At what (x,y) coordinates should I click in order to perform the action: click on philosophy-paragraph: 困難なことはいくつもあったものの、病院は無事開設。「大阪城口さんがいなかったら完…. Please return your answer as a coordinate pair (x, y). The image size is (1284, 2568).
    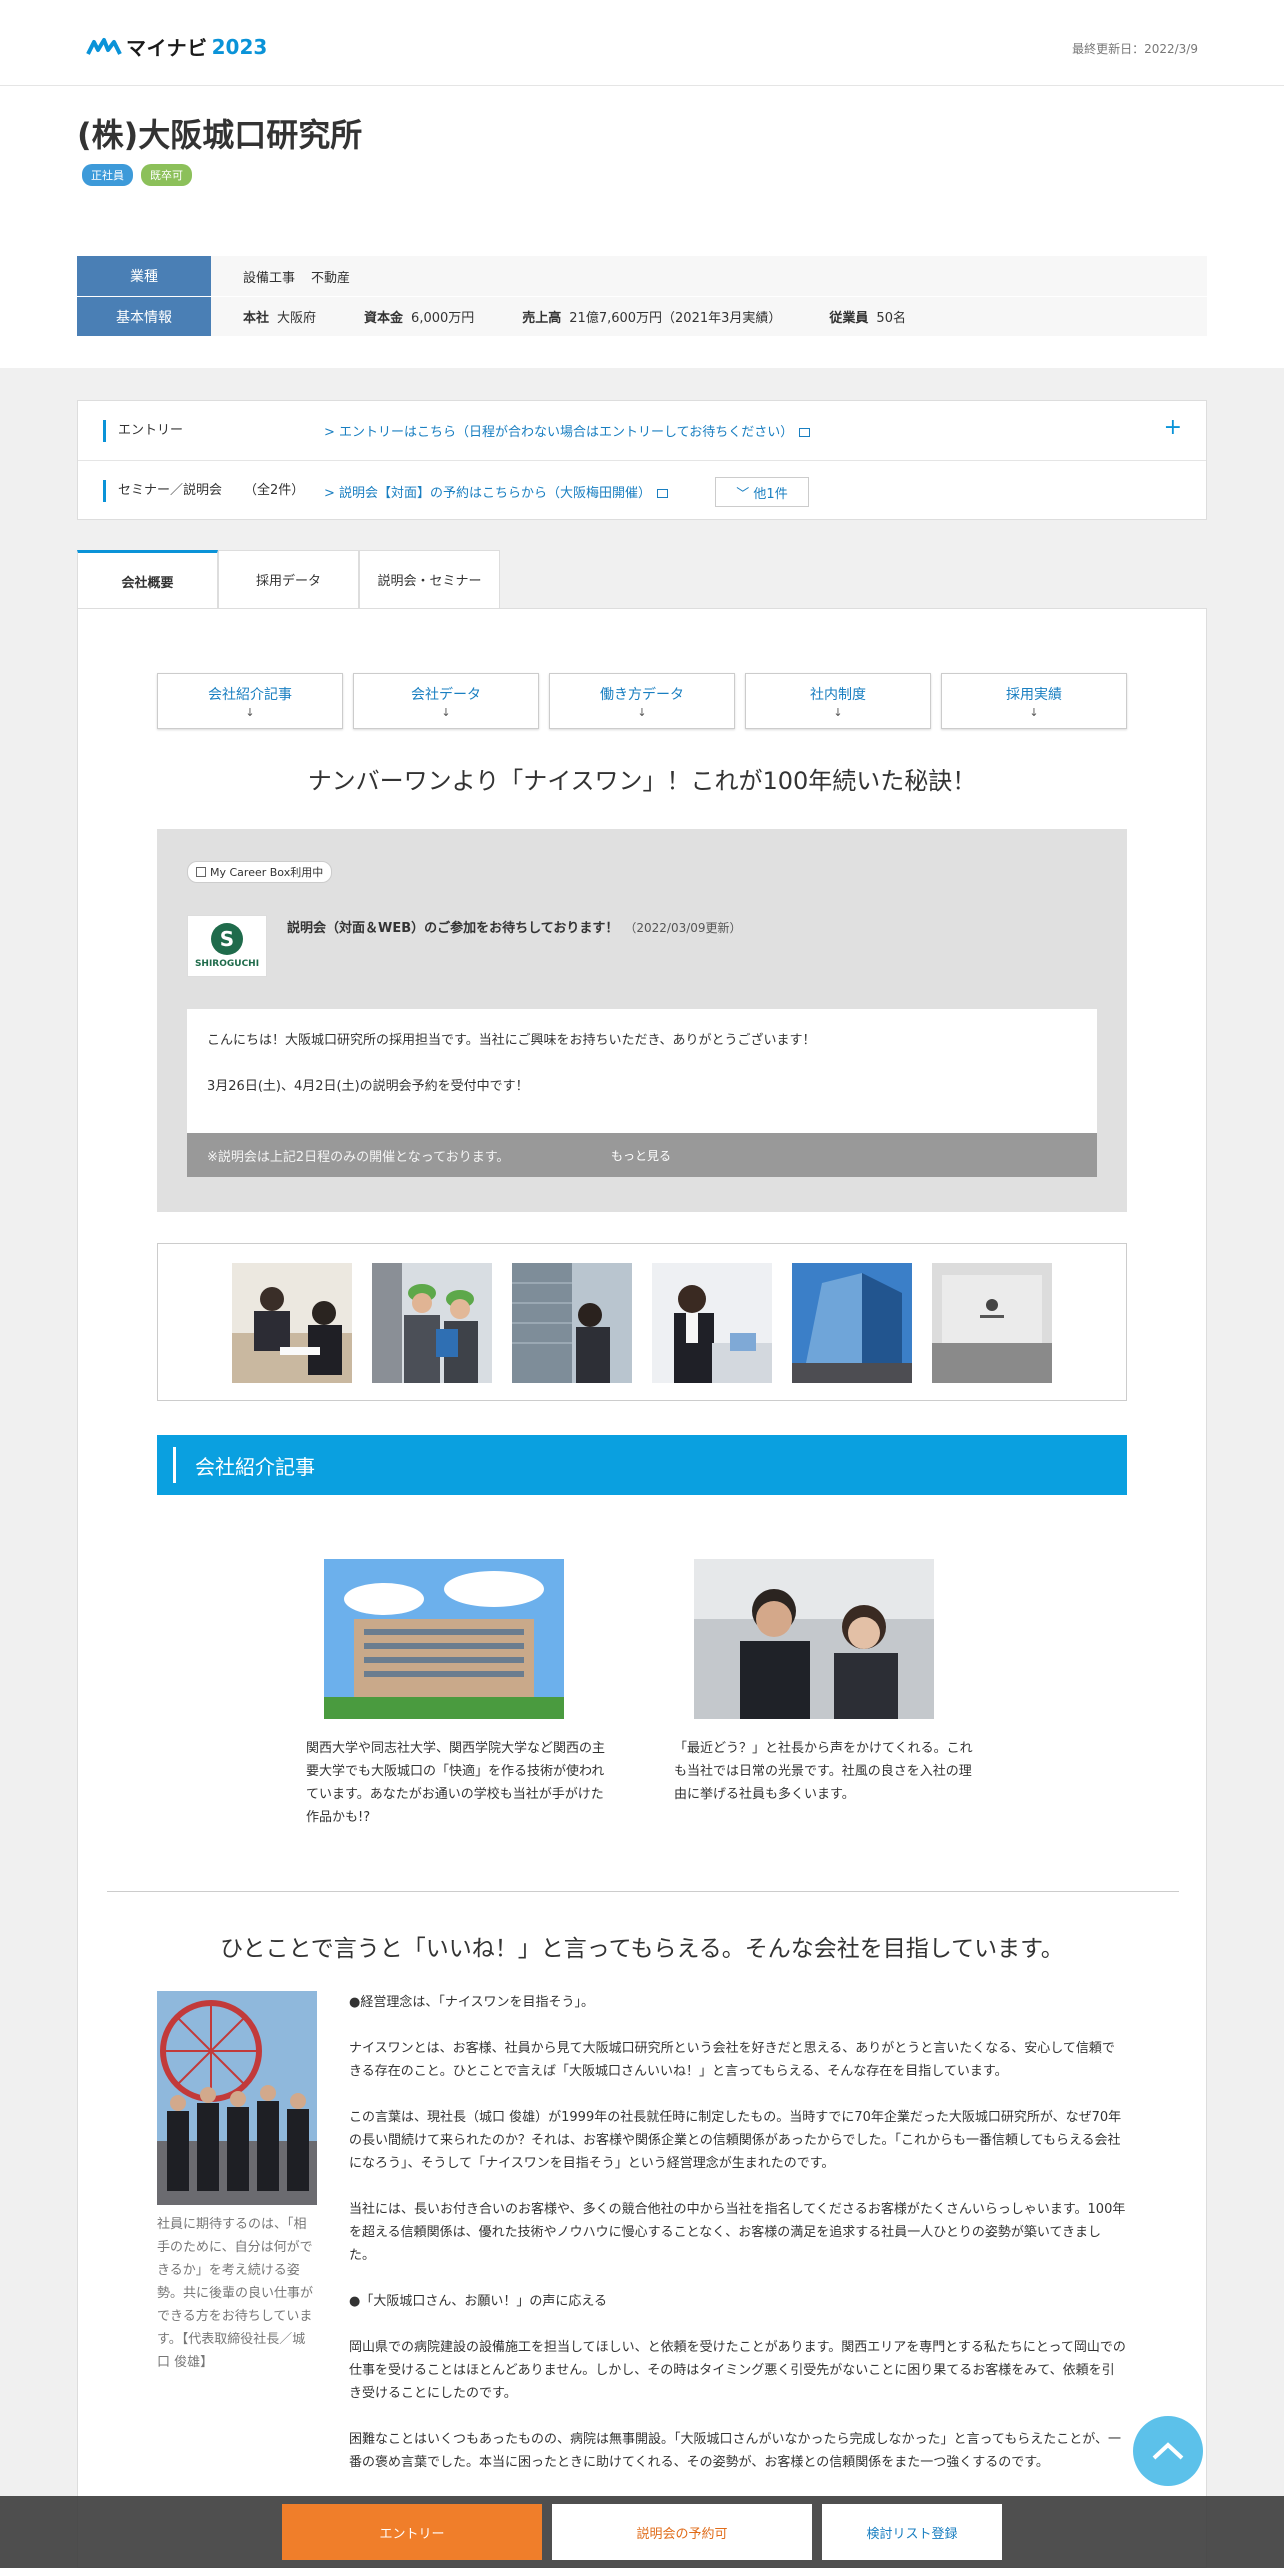
    Looking at the image, I should click on (735, 2451).